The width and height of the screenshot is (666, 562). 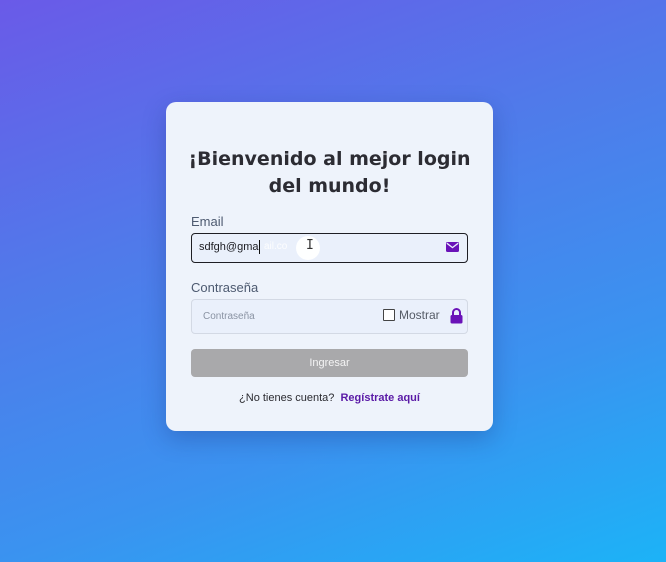 What do you see at coordinates (329, 172) in the screenshot?
I see `login-title: ¡Bienvenido al mejor login del mundo!` at bounding box center [329, 172].